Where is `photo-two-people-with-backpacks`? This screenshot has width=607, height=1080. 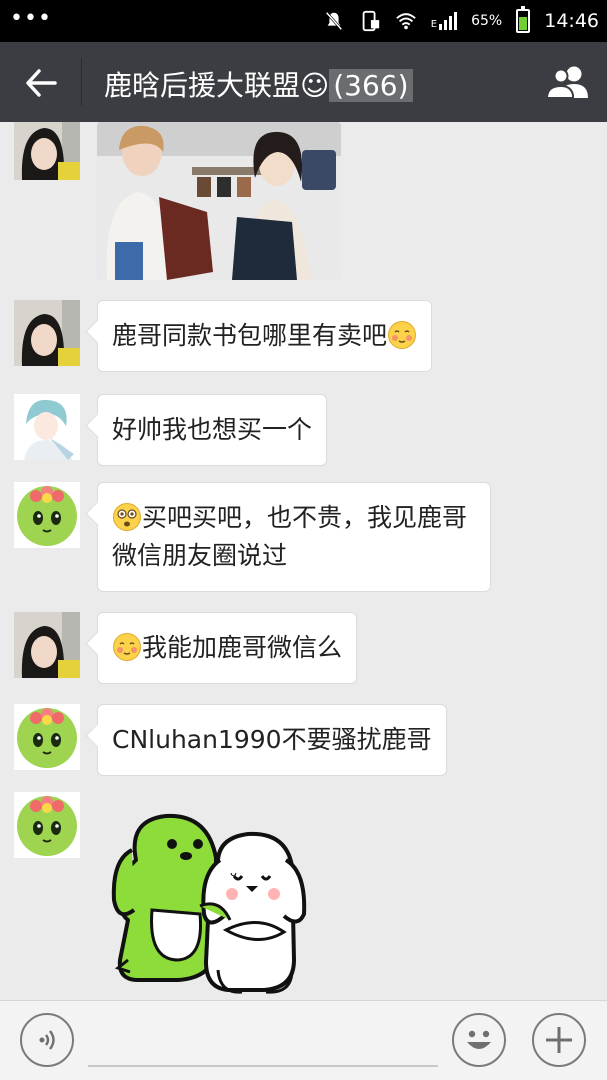 photo-two-people-with-backpacks is located at coordinates (219, 201).